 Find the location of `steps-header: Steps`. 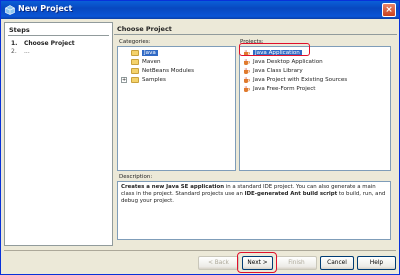

steps-header: Steps is located at coordinates (19, 30).